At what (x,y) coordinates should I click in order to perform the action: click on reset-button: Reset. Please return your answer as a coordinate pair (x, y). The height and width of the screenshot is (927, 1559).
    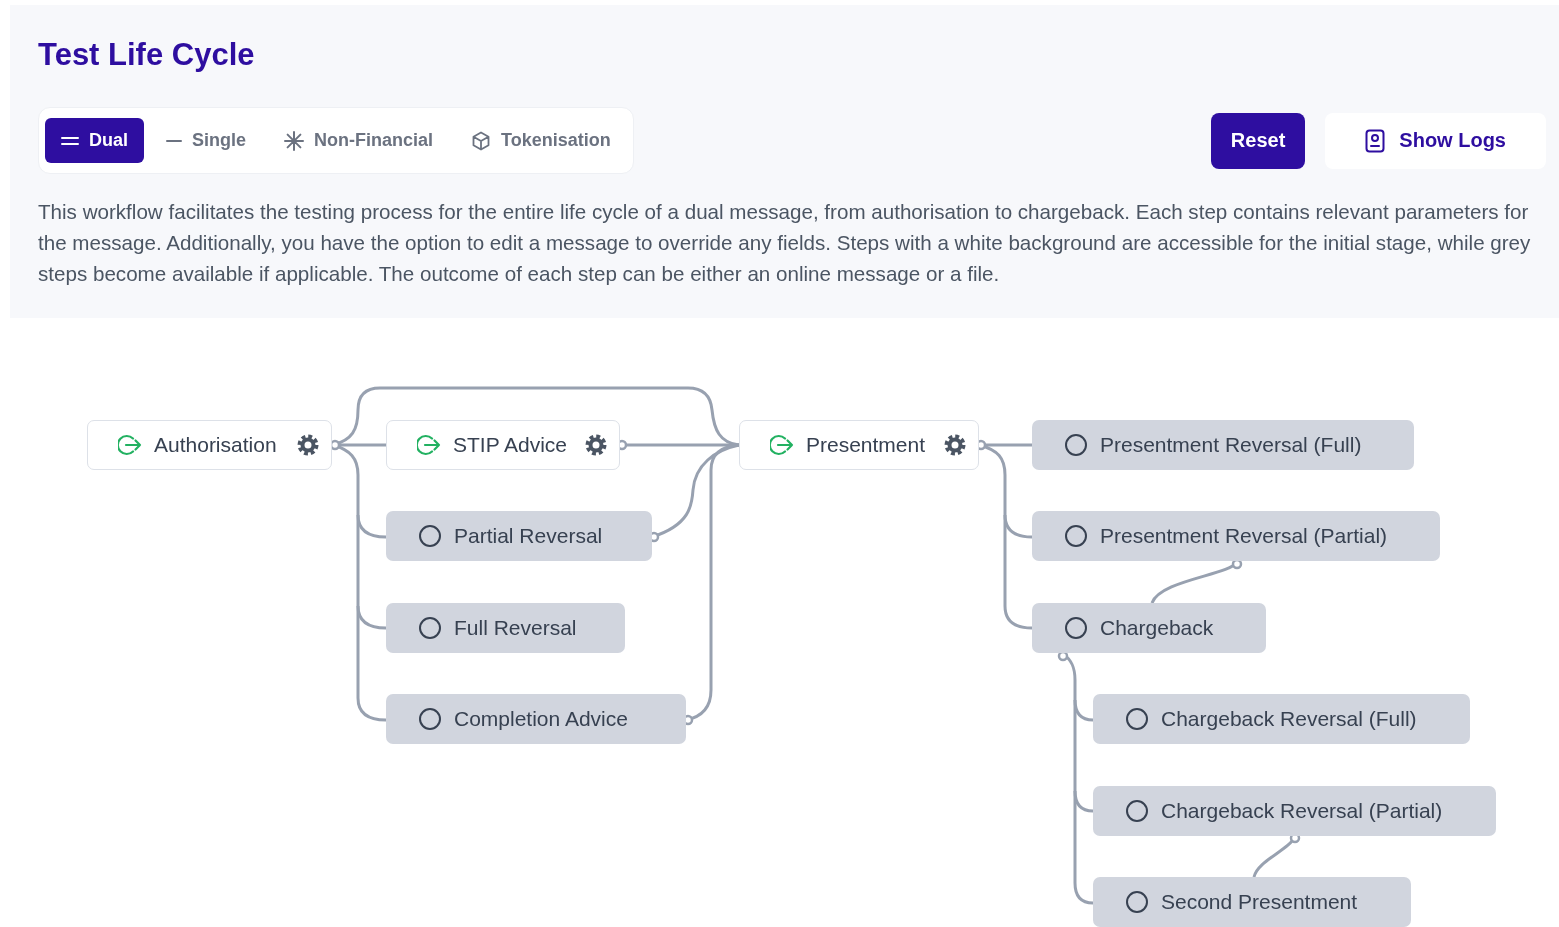
    Looking at the image, I should click on (1258, 140).